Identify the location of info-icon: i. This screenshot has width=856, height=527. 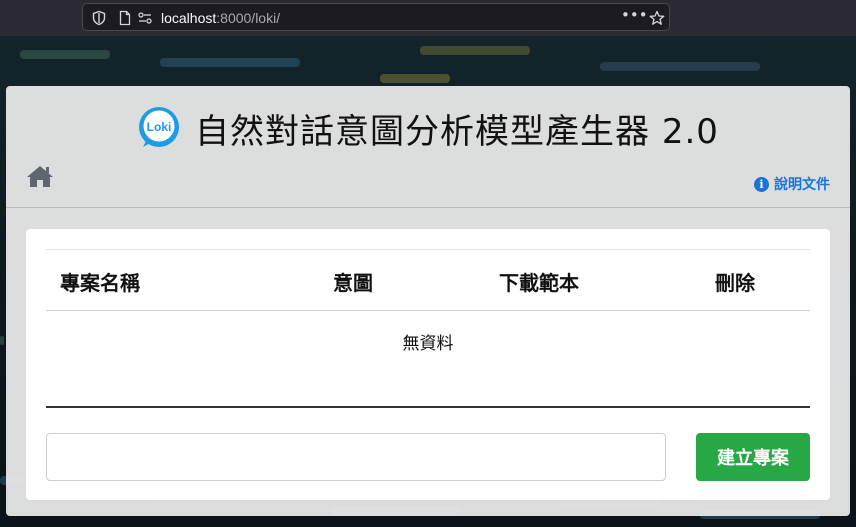
(761, 184).